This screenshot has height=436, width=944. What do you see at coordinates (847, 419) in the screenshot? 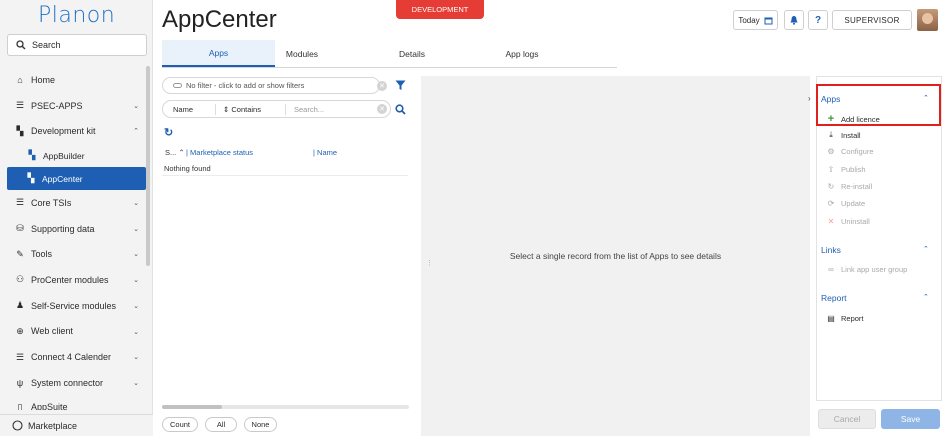
I see `cancel-button: Cancel` at bounding box center [847, 419].